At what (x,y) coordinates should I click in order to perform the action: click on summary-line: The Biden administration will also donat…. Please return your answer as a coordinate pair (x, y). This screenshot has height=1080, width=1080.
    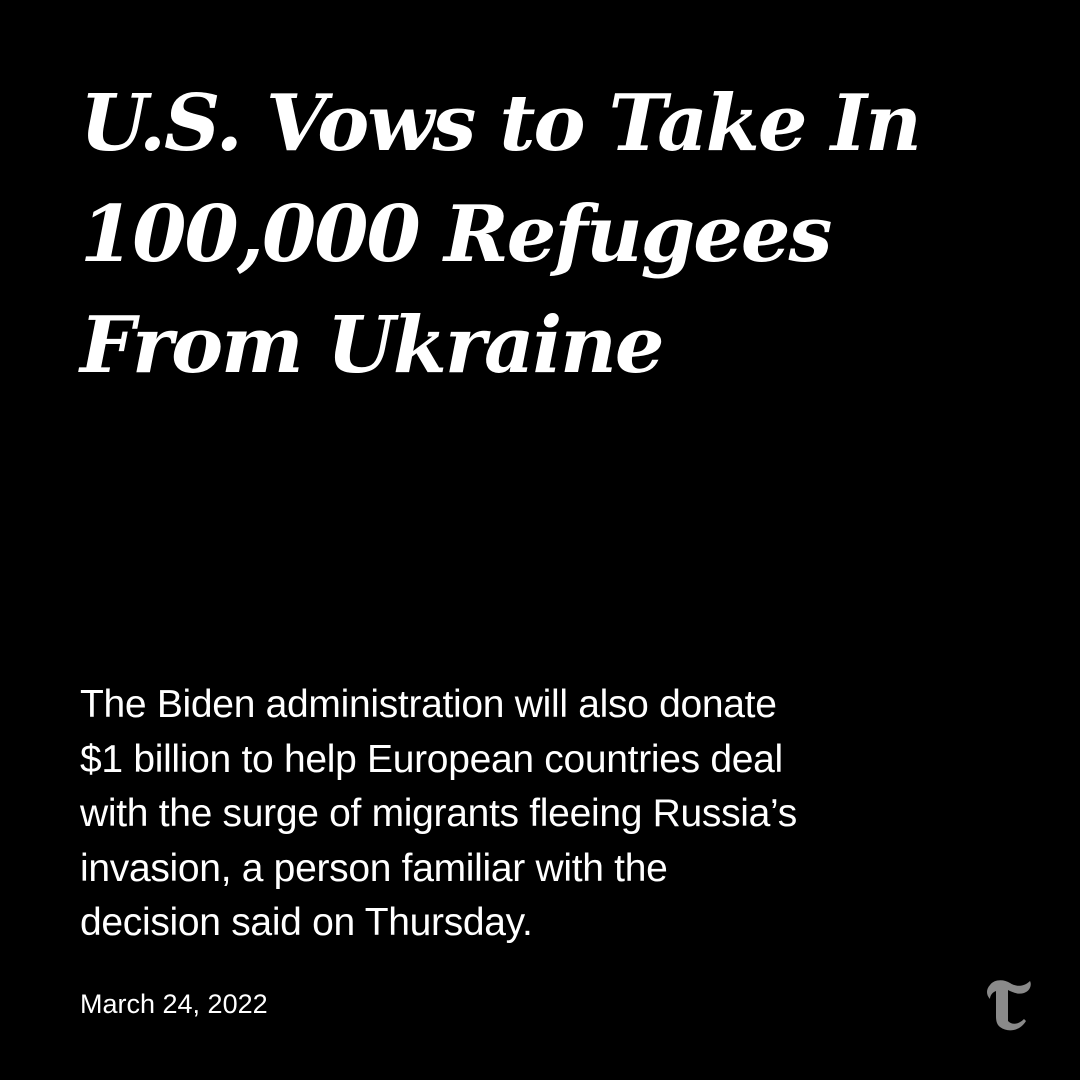
    Looking at the image, I should click on (428, 704).